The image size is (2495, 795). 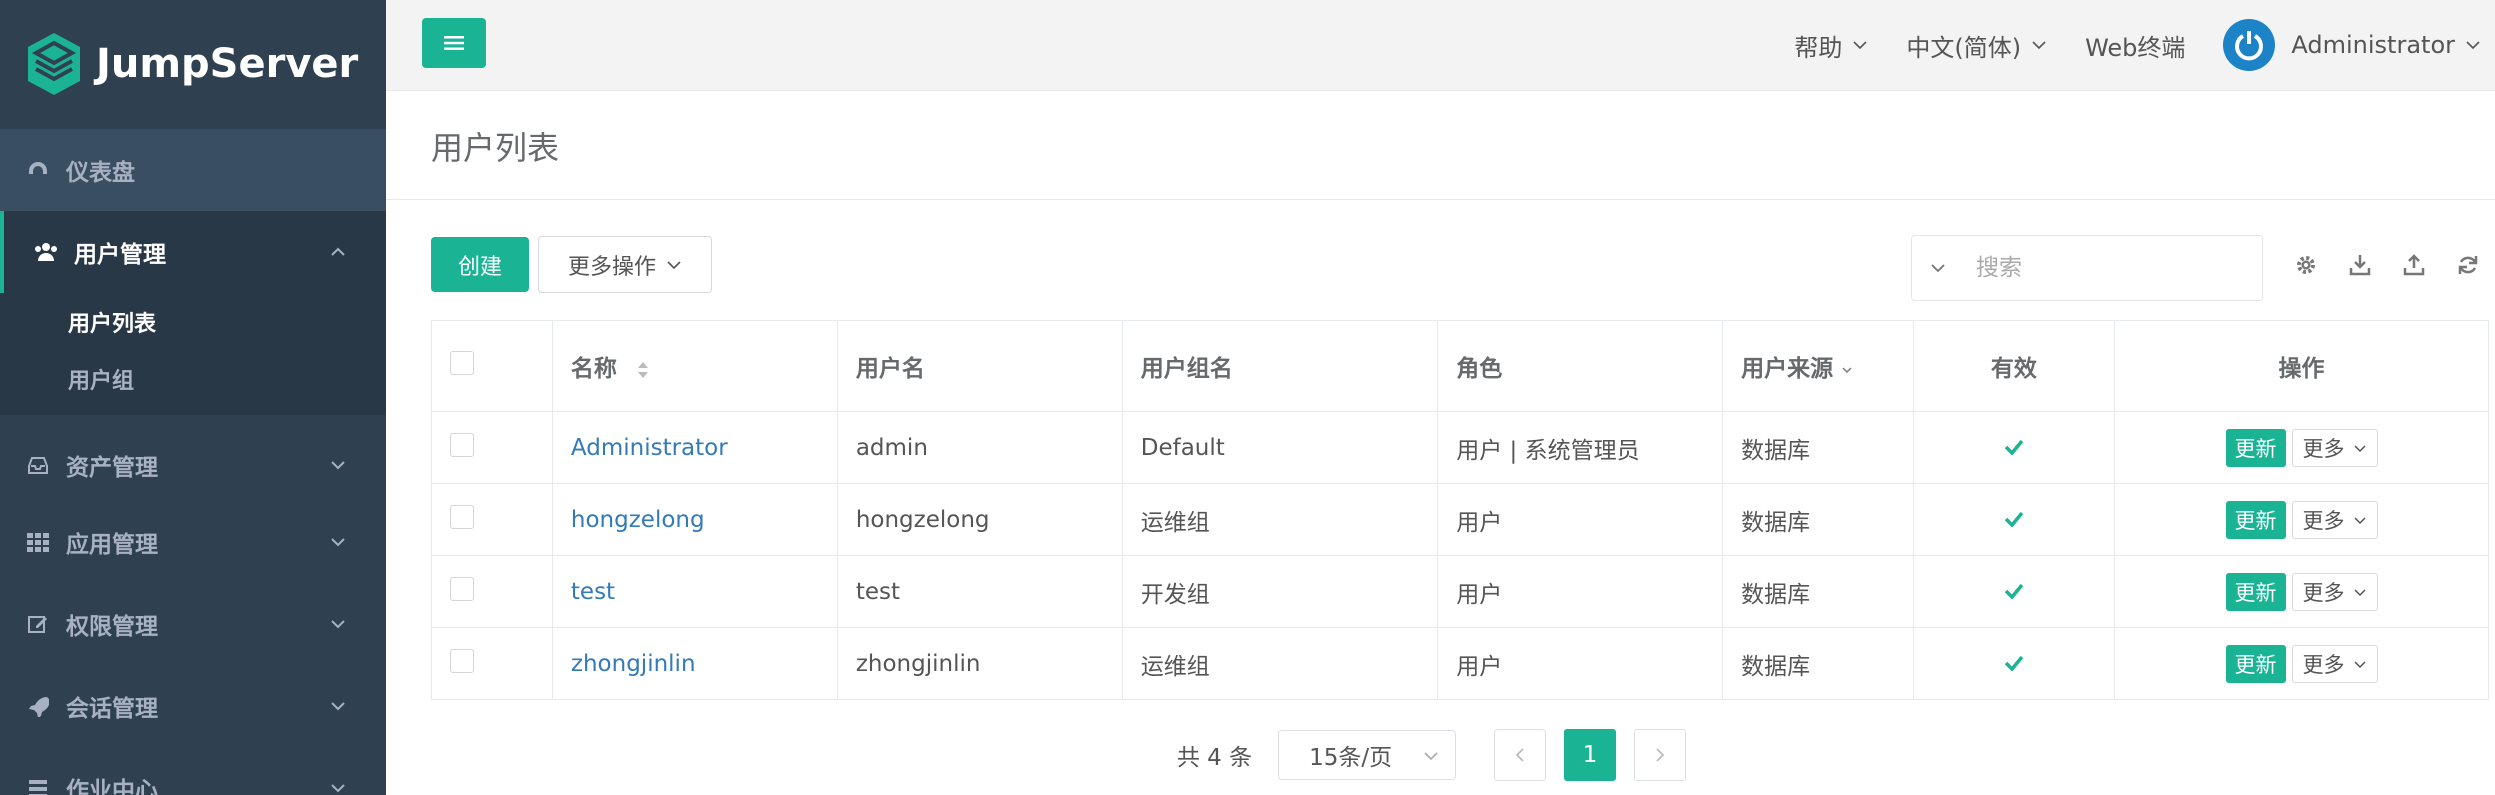 What do you see at coordinates (979, 663) in the screenshot?
I see `cell-username: zhongjinlin` at bounding box center [979, 663].